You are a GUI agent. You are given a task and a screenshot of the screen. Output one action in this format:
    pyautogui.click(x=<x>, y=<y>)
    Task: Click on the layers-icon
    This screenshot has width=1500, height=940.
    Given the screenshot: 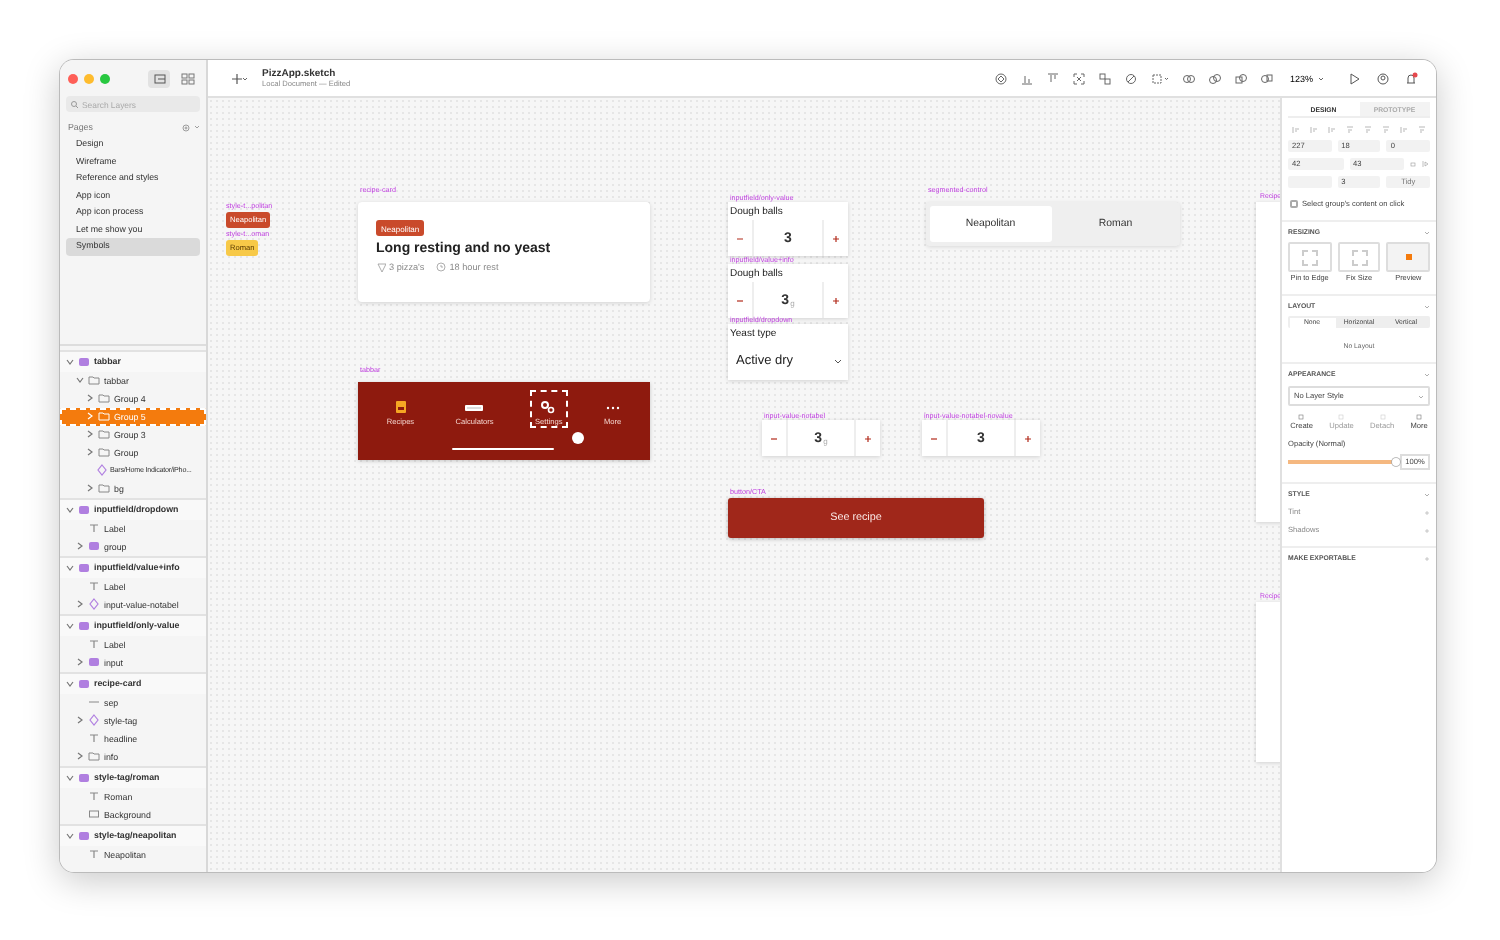 What is the action you would take?
    pyautogui.click(x=159, y=78)
    